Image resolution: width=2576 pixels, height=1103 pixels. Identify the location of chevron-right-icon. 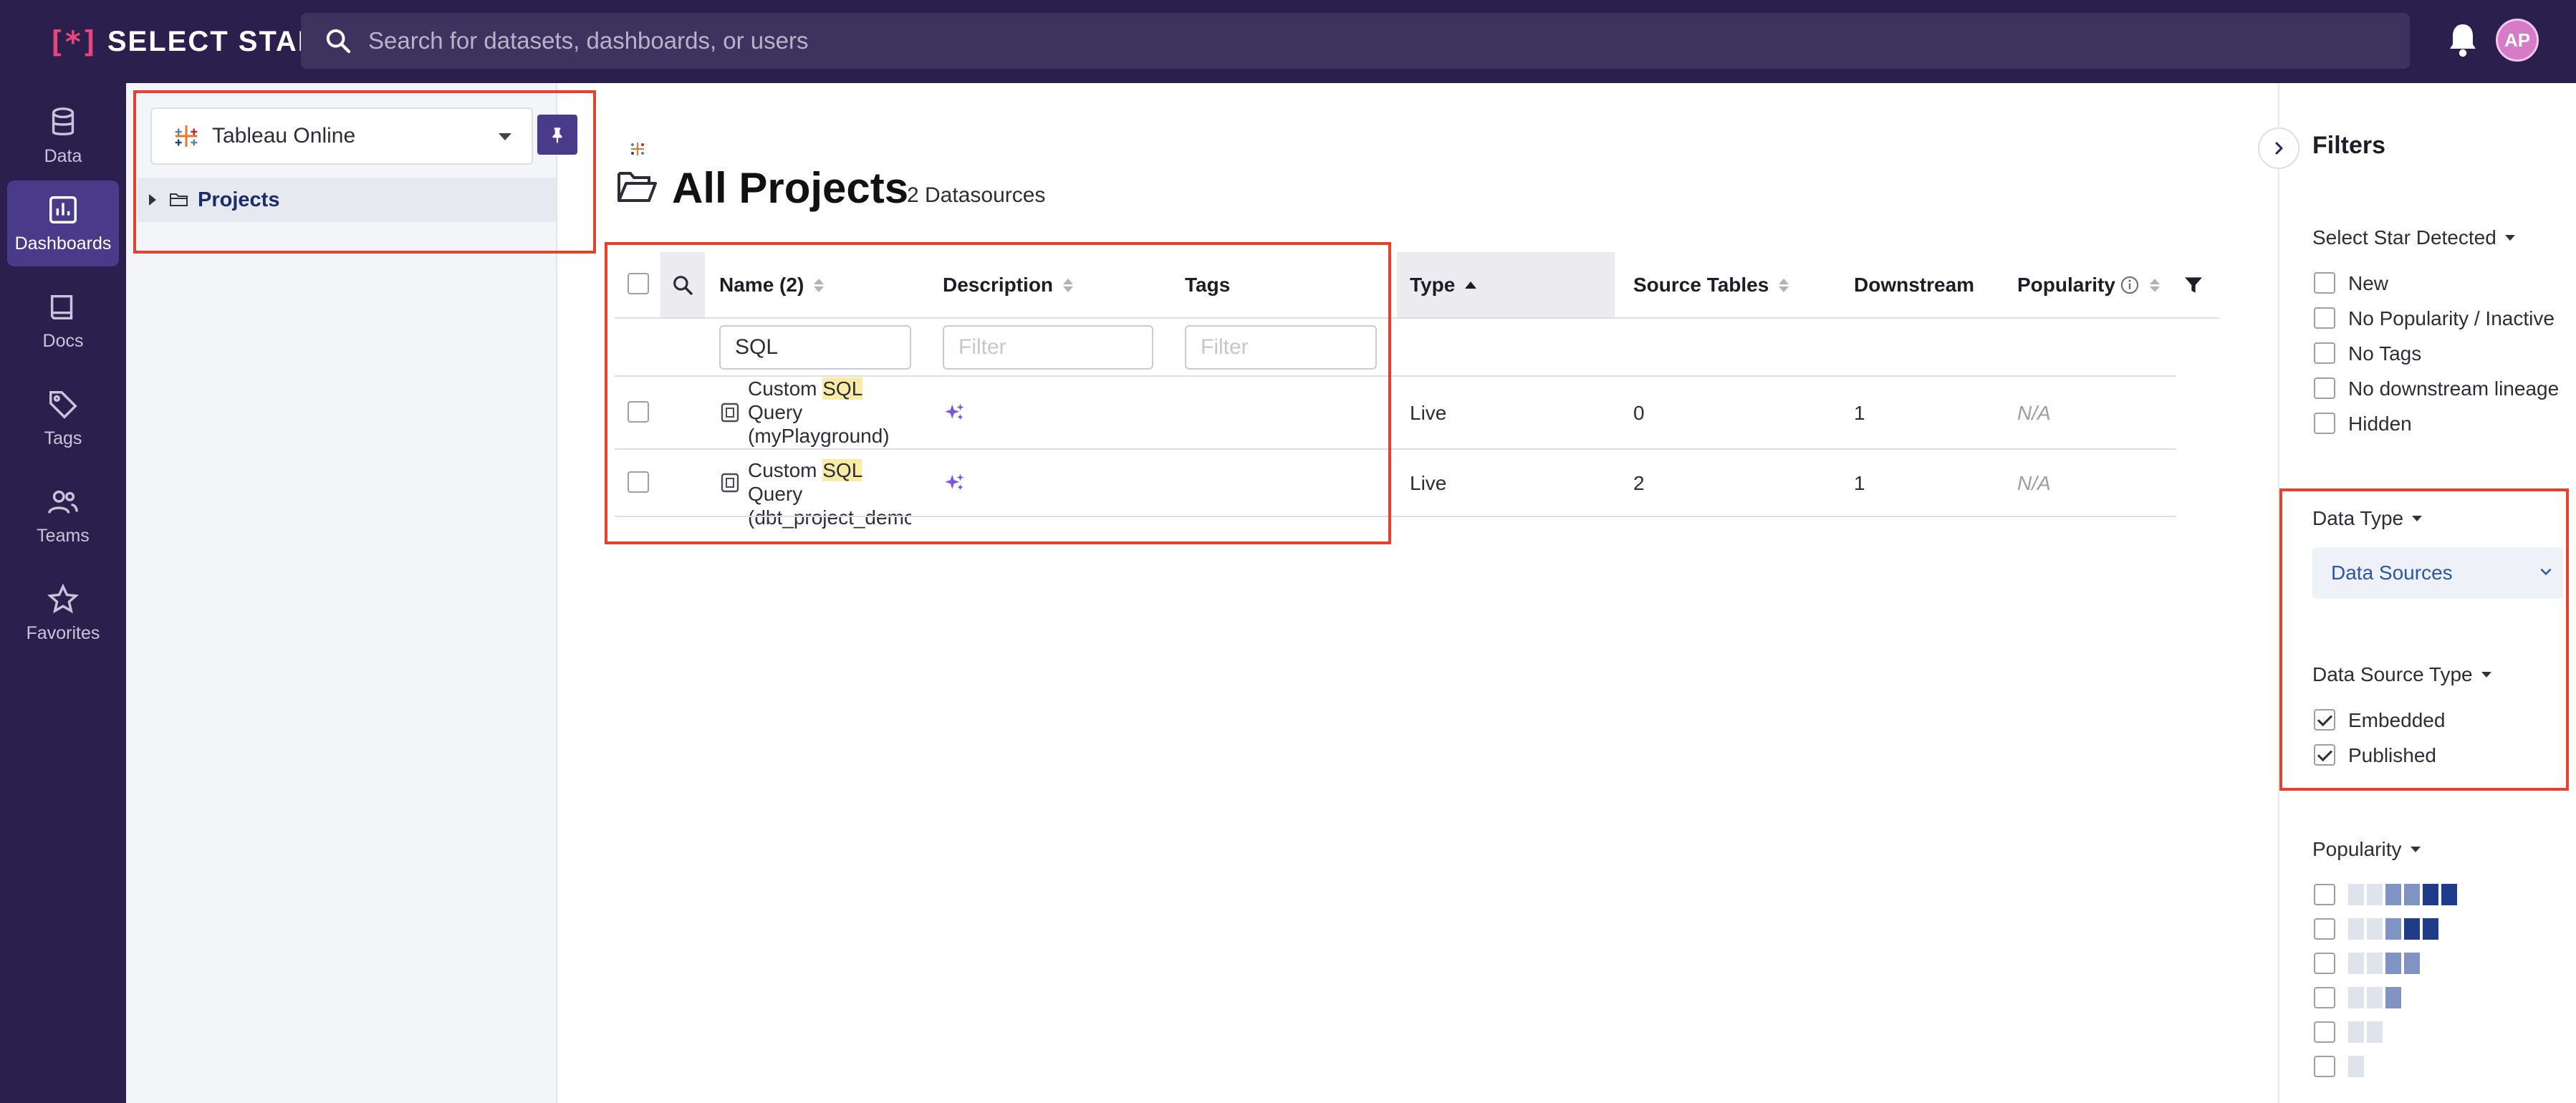
(2279, 148).